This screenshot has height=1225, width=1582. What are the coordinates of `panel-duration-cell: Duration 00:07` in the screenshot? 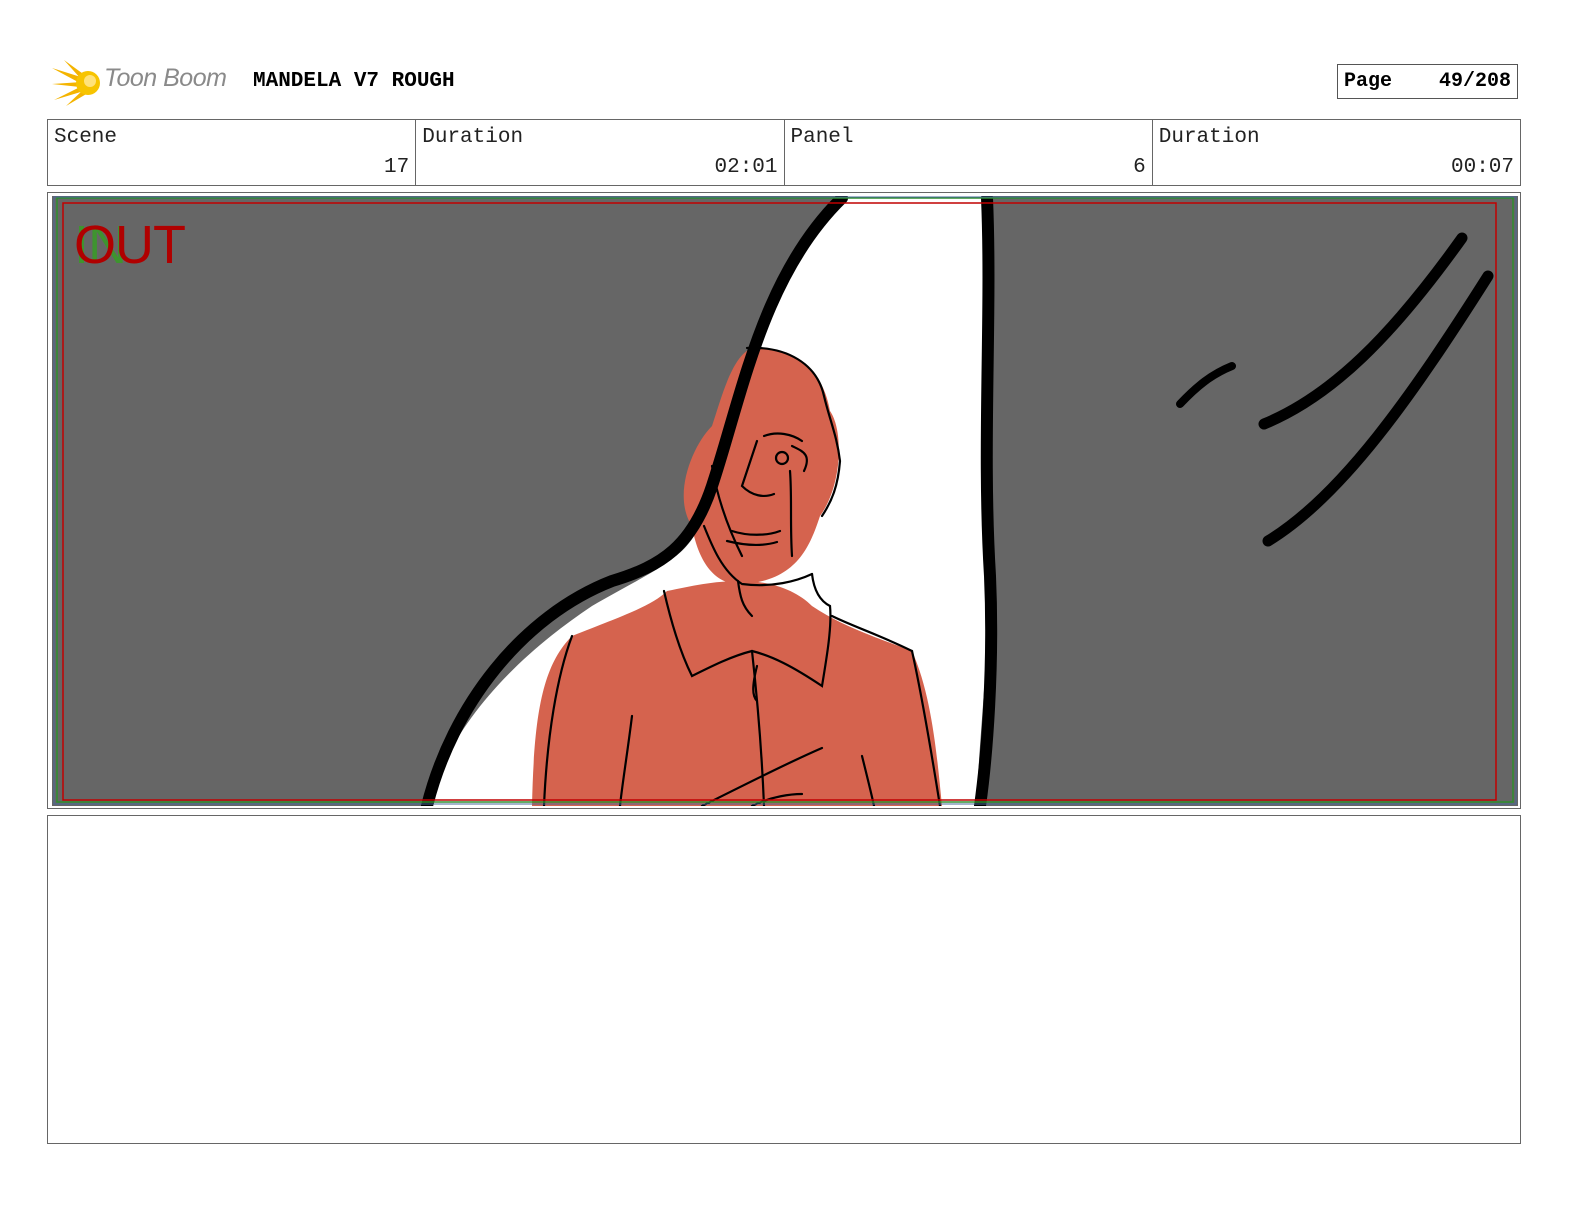 It's located at (1336, 152).